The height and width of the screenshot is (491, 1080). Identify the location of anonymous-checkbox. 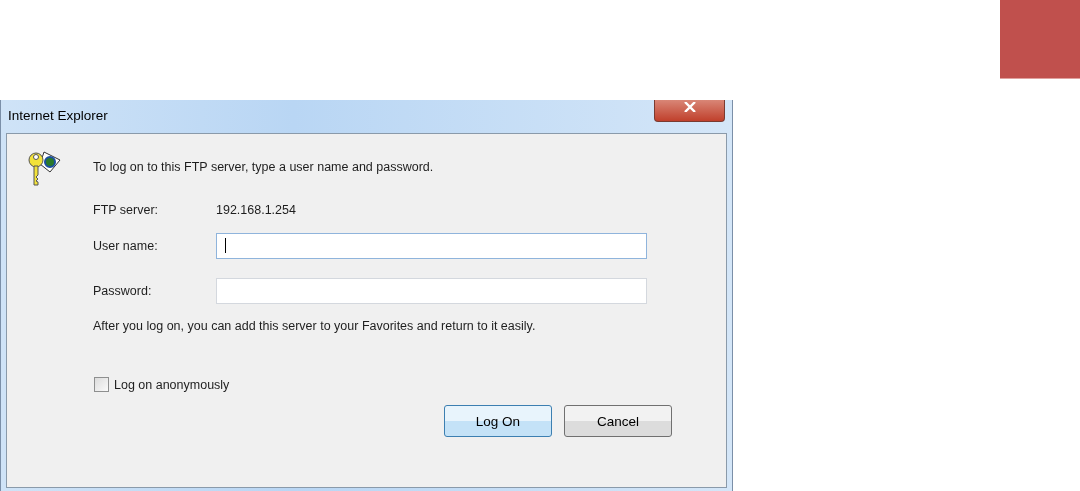
(101, 384).